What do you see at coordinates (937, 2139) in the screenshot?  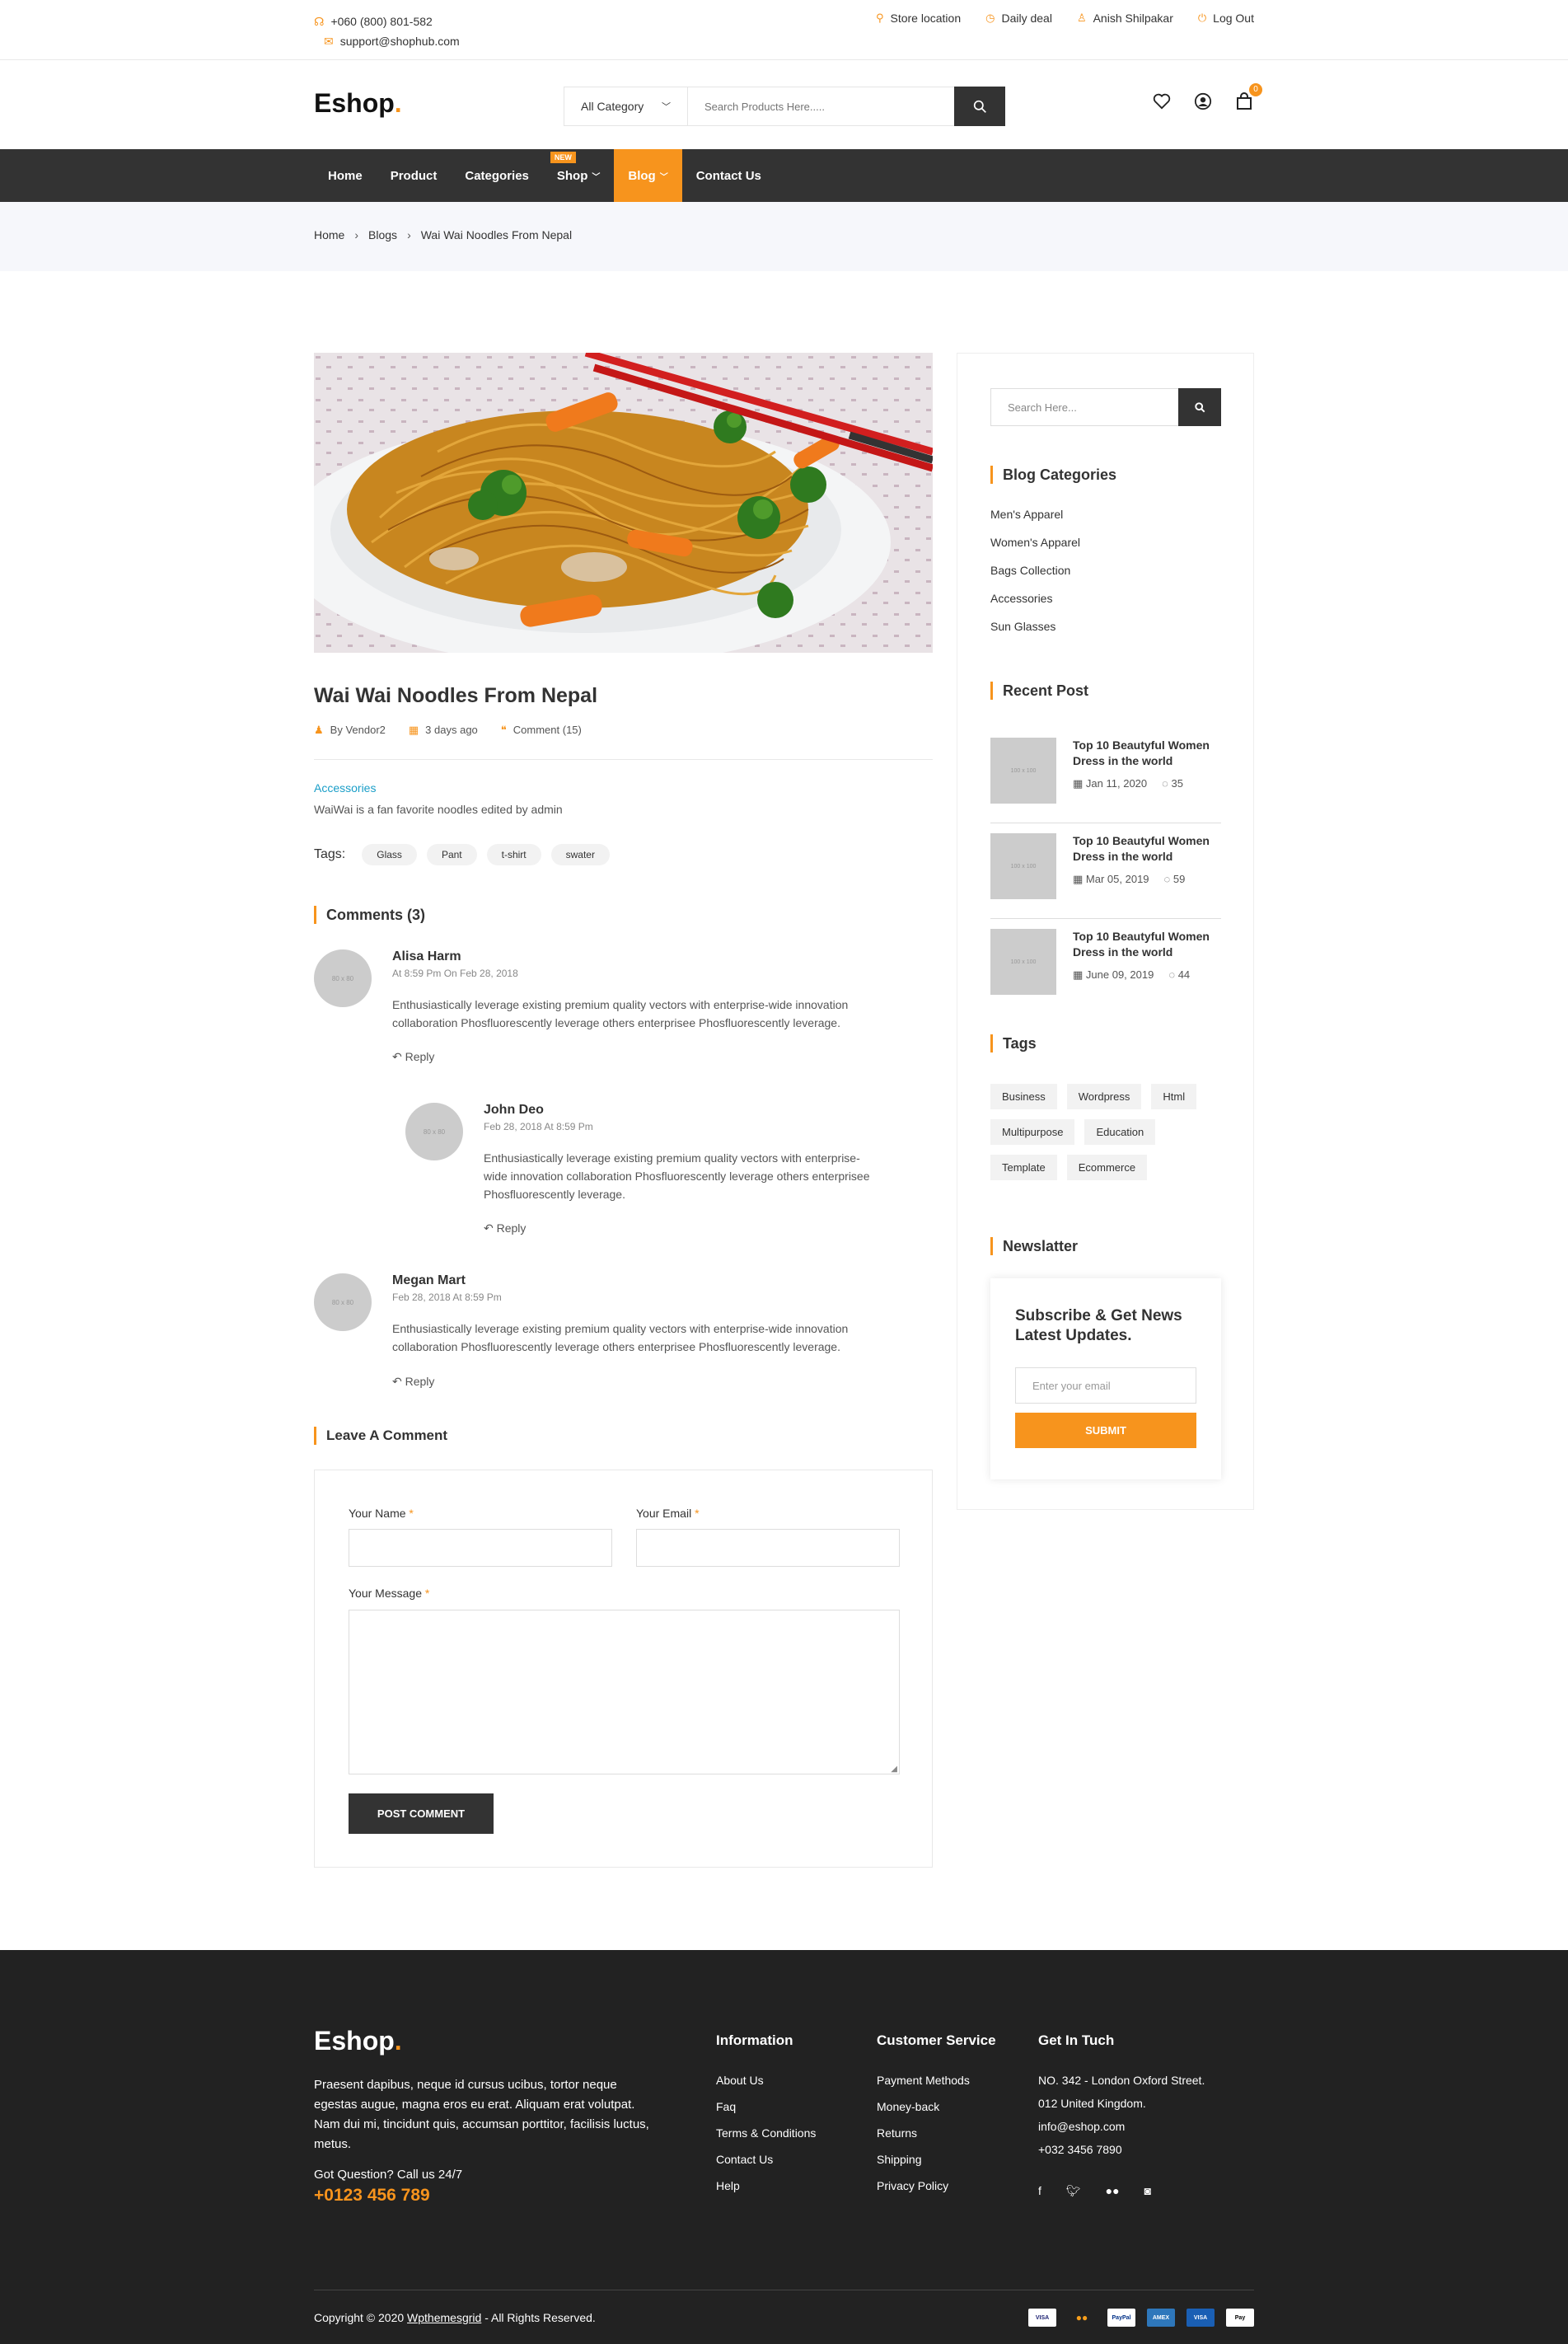 I see `footer-link-returns: Returns` at bounding box center [937, 2139].